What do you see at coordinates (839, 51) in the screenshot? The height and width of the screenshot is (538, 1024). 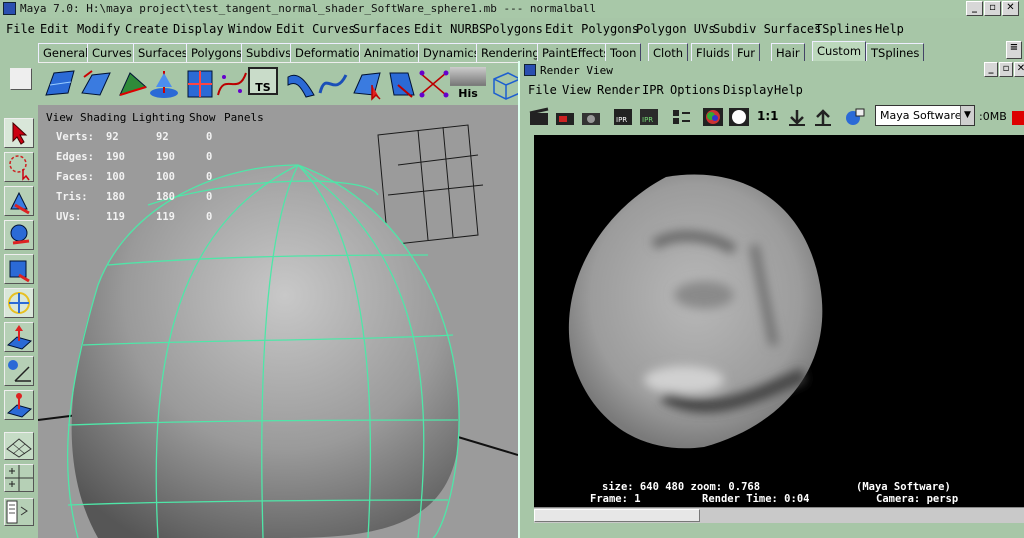 I see `tab-custom: Custom` at bounding box center [839, 51].